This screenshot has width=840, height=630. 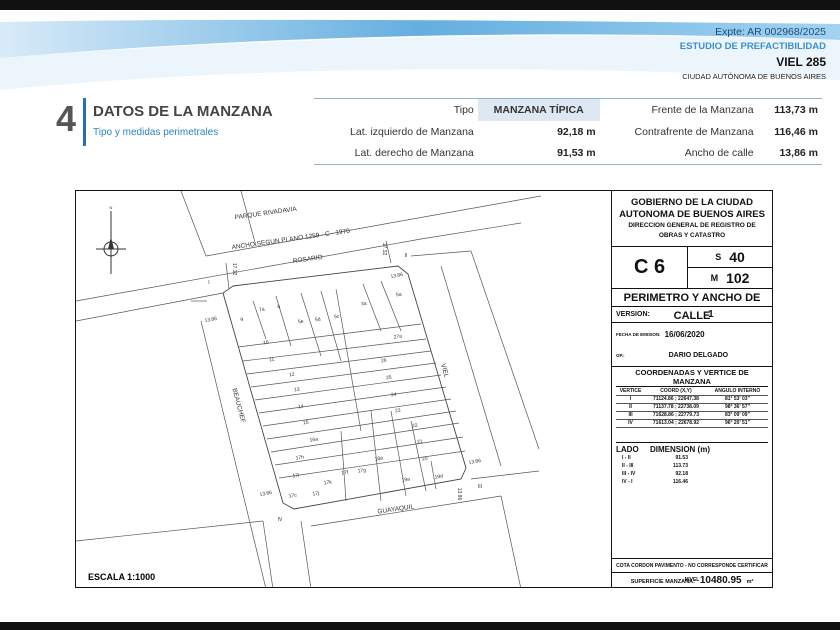 I want to click on cartouche-title: PERIMETRO Y ANCHO DE CALLE, so click(x=692, y=305).